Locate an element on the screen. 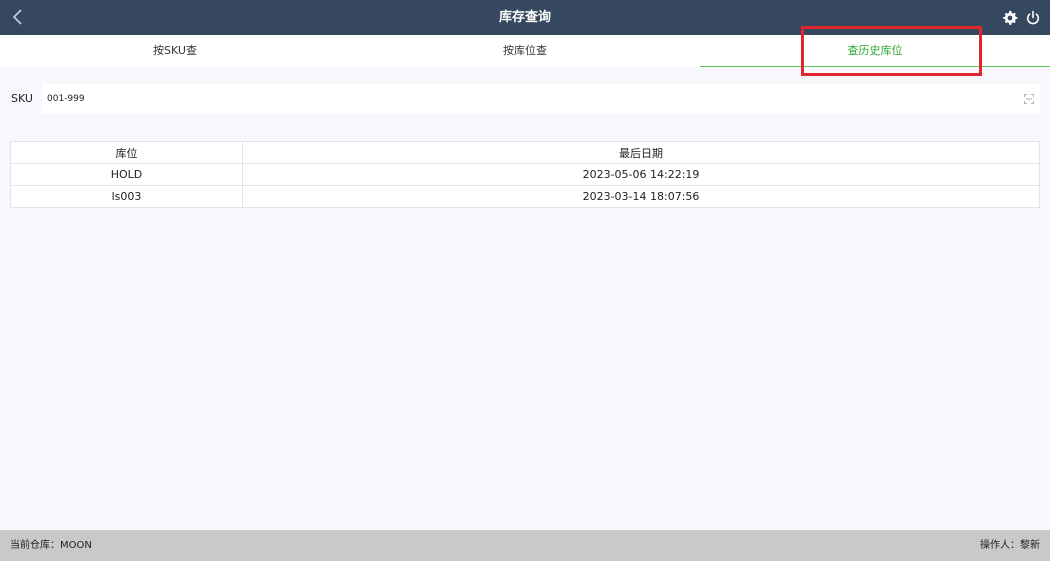 This screenshot has height=561, width=1050. cell-last-date: 2023-05-06 14:22:19 is located at coordinates (641, 174).